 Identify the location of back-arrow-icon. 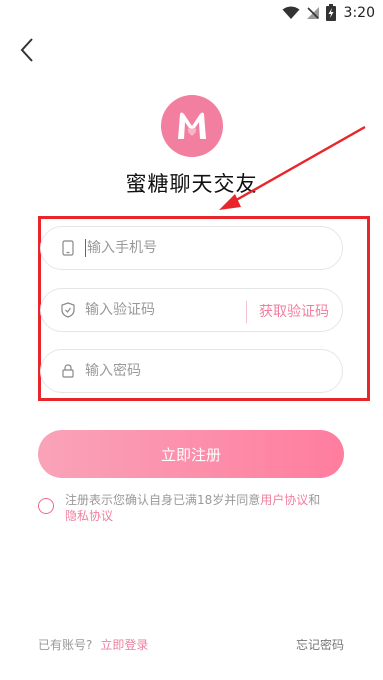
(26, 50).